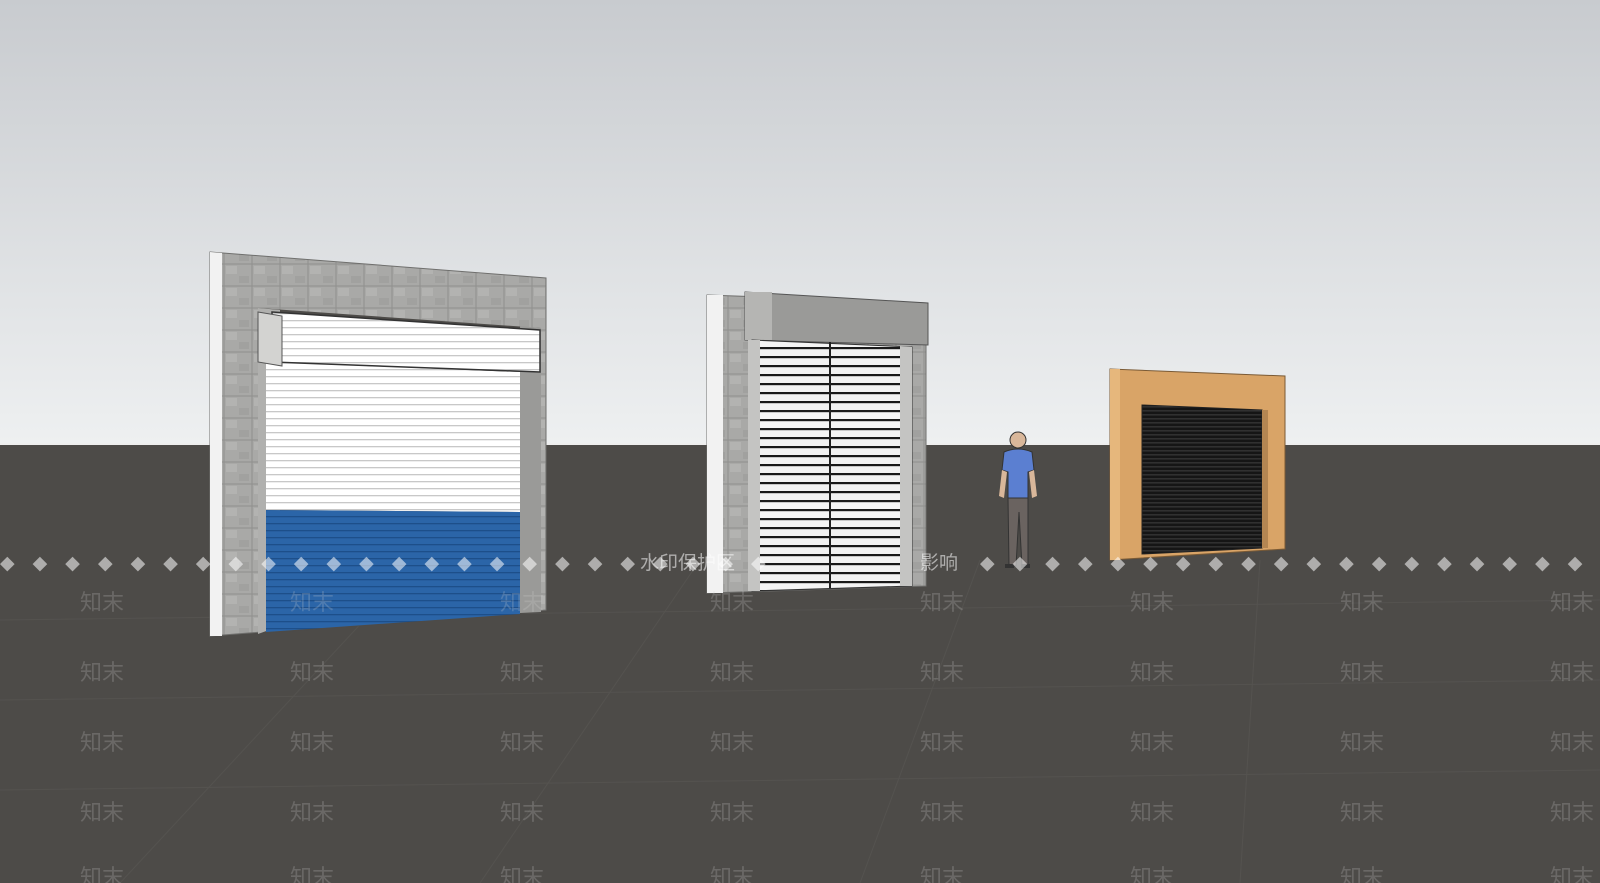  I want to click on rollup-door-black-wood-frame, so click(1197, 464).